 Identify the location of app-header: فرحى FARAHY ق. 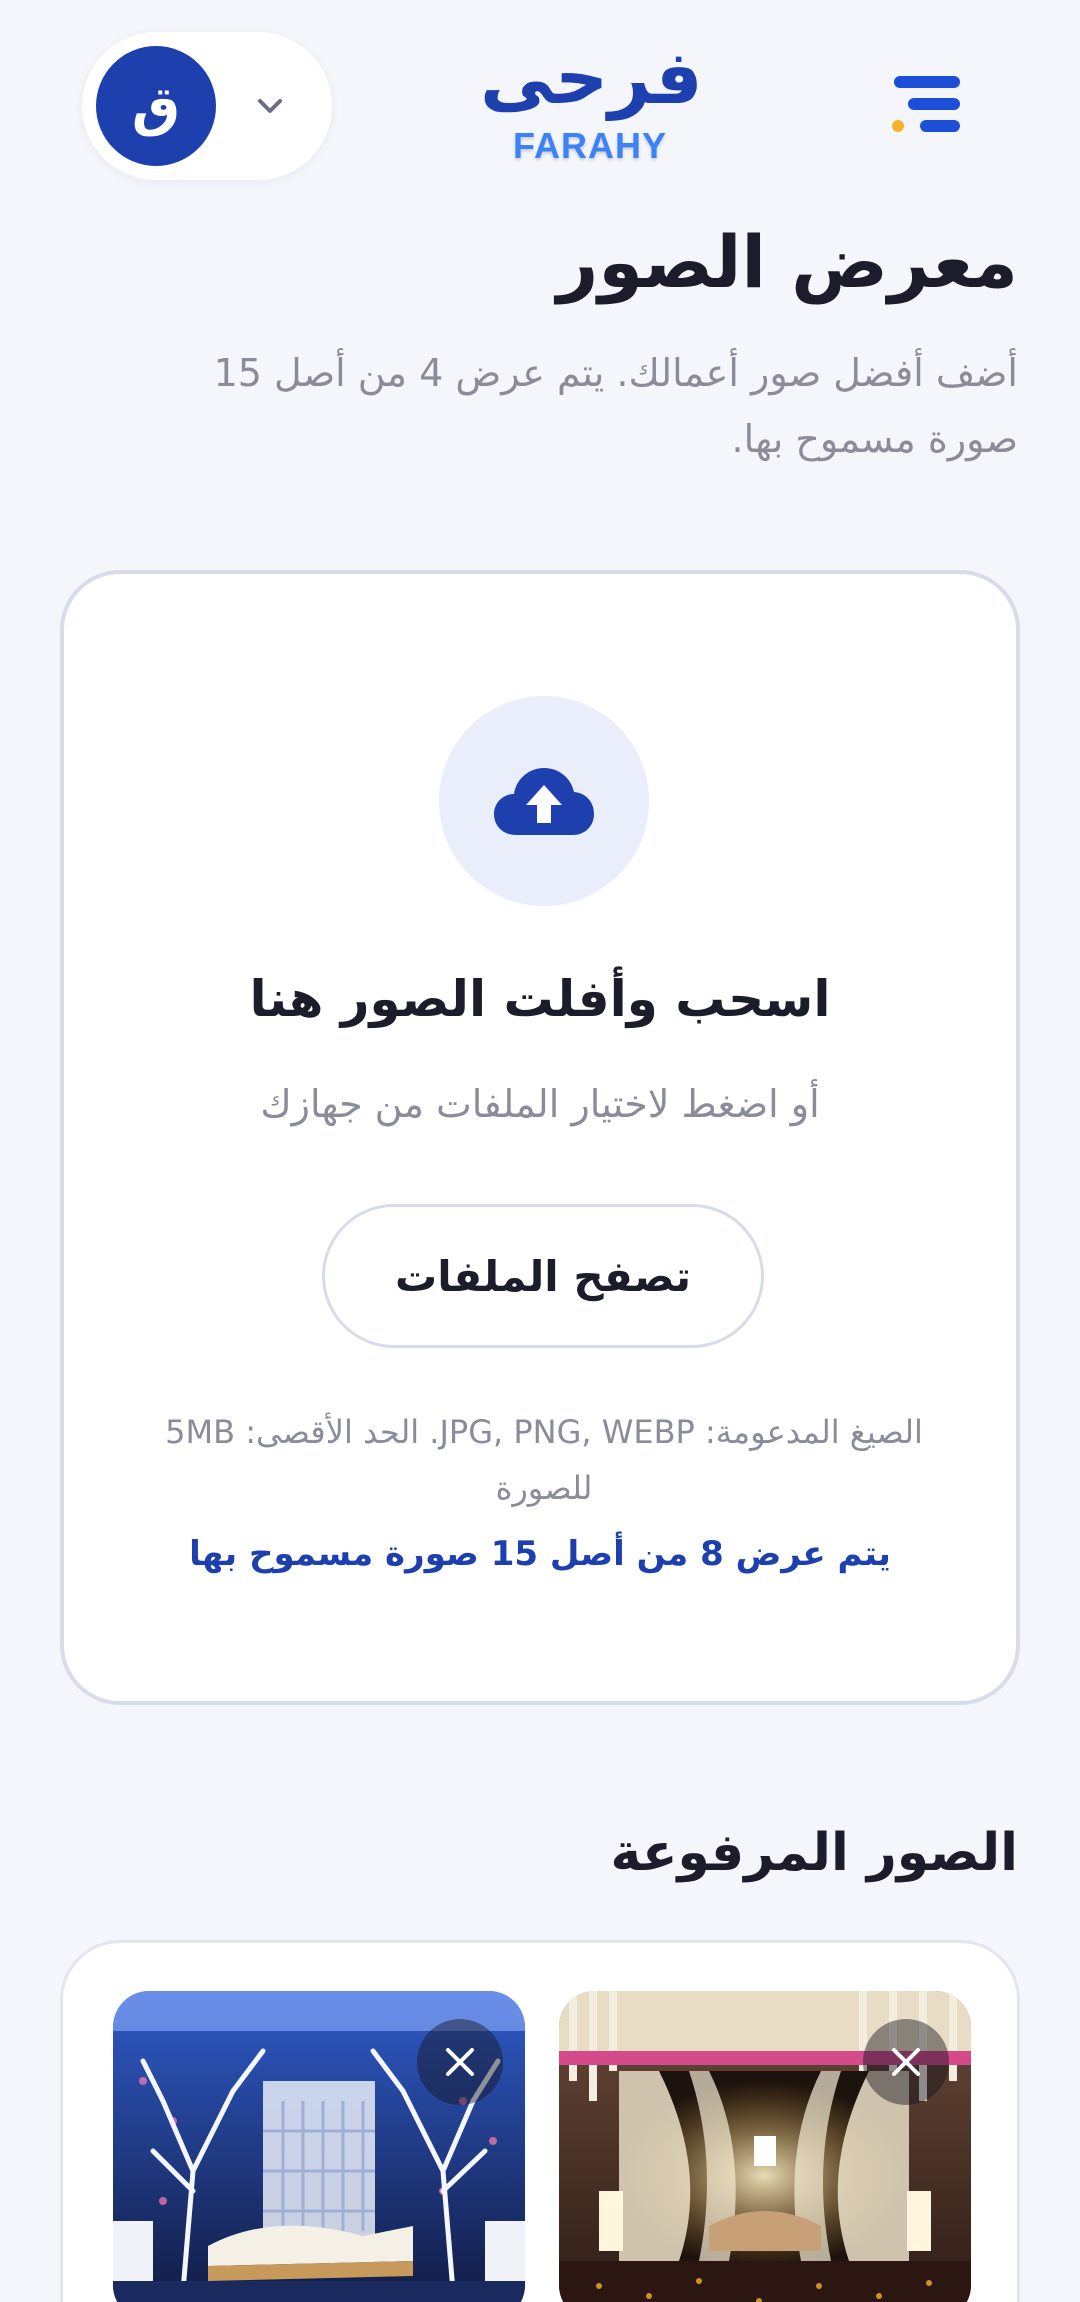
(540, 110).